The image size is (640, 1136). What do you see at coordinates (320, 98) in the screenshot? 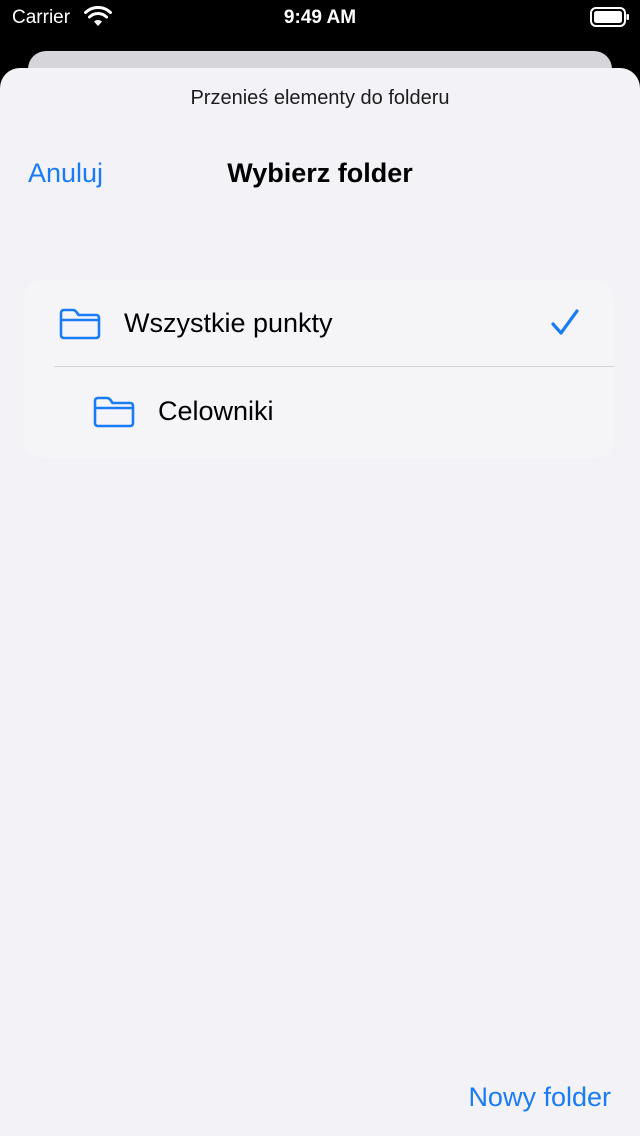
I see `sheet-prompt: Przenieś elementy do folderu` at bounding box center [320, 98].